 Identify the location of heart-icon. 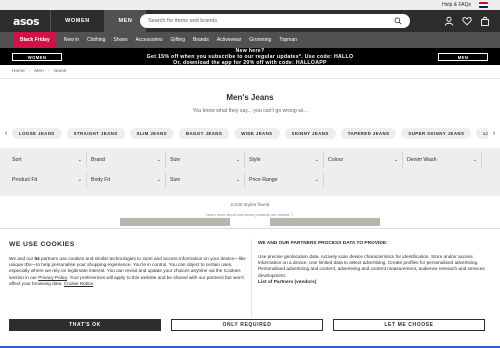
(467, 21).